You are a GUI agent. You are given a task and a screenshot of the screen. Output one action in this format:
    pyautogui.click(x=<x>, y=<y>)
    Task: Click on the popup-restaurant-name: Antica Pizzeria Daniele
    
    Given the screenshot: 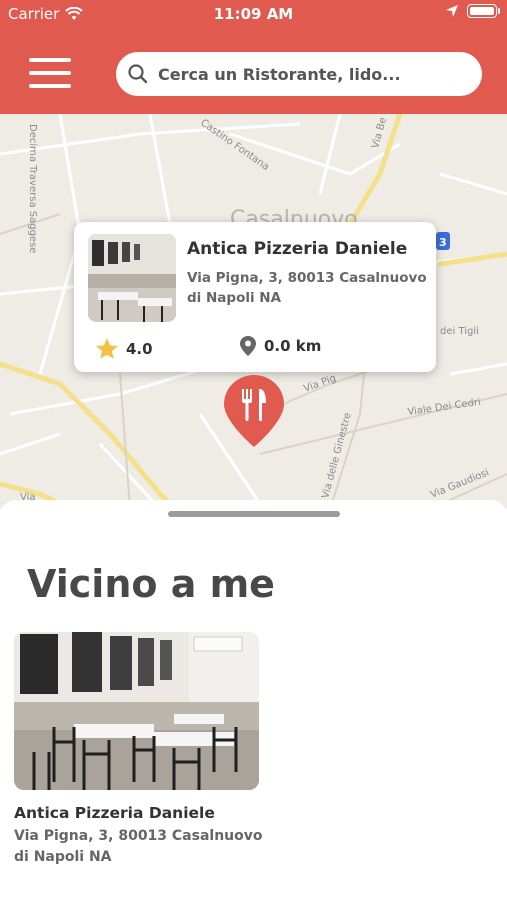 What is the action you would take?
    pyautogui.click(x=297, y=249)
    